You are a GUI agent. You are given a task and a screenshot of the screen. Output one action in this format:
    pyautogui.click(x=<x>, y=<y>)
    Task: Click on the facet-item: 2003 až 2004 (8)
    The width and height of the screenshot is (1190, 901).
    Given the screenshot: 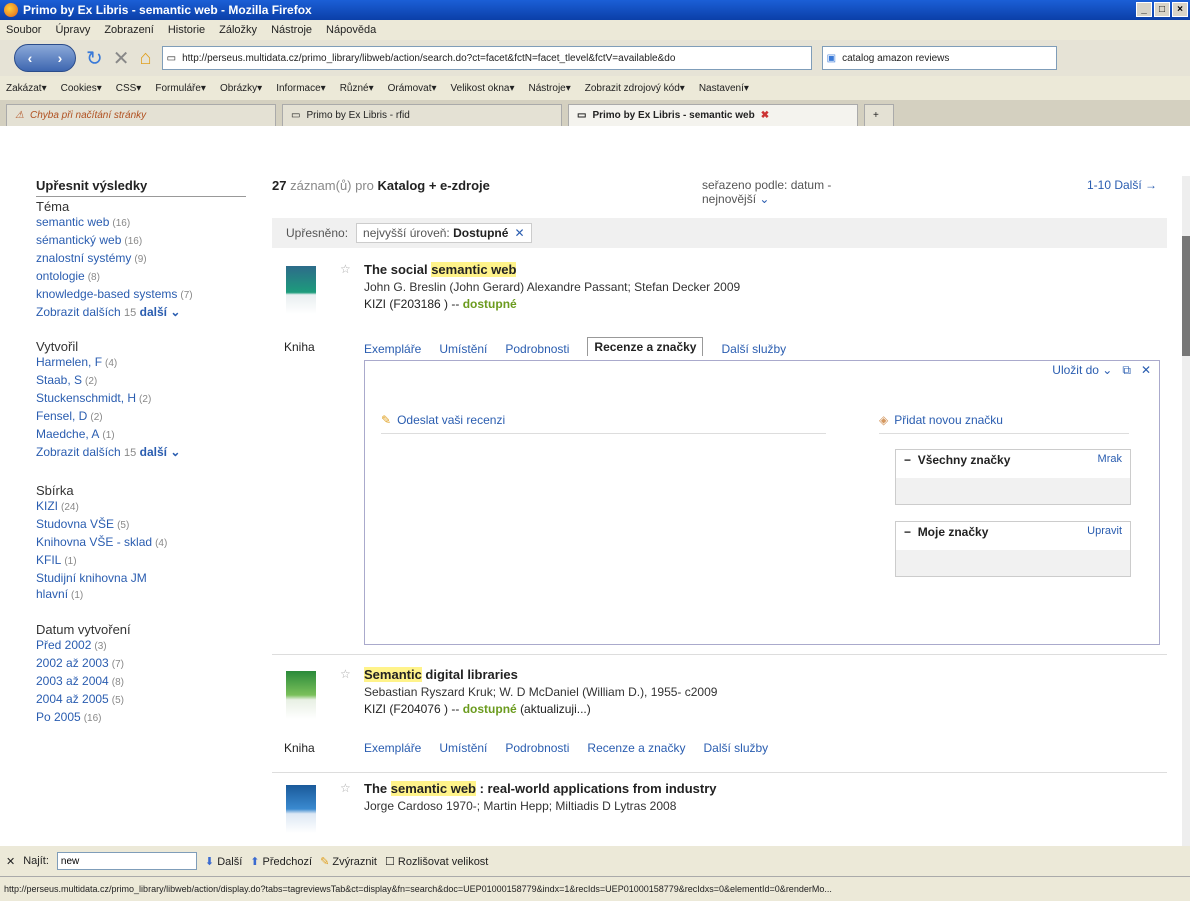 What is the action you would take?
    pyautogui.click(x=141, y=682)
    